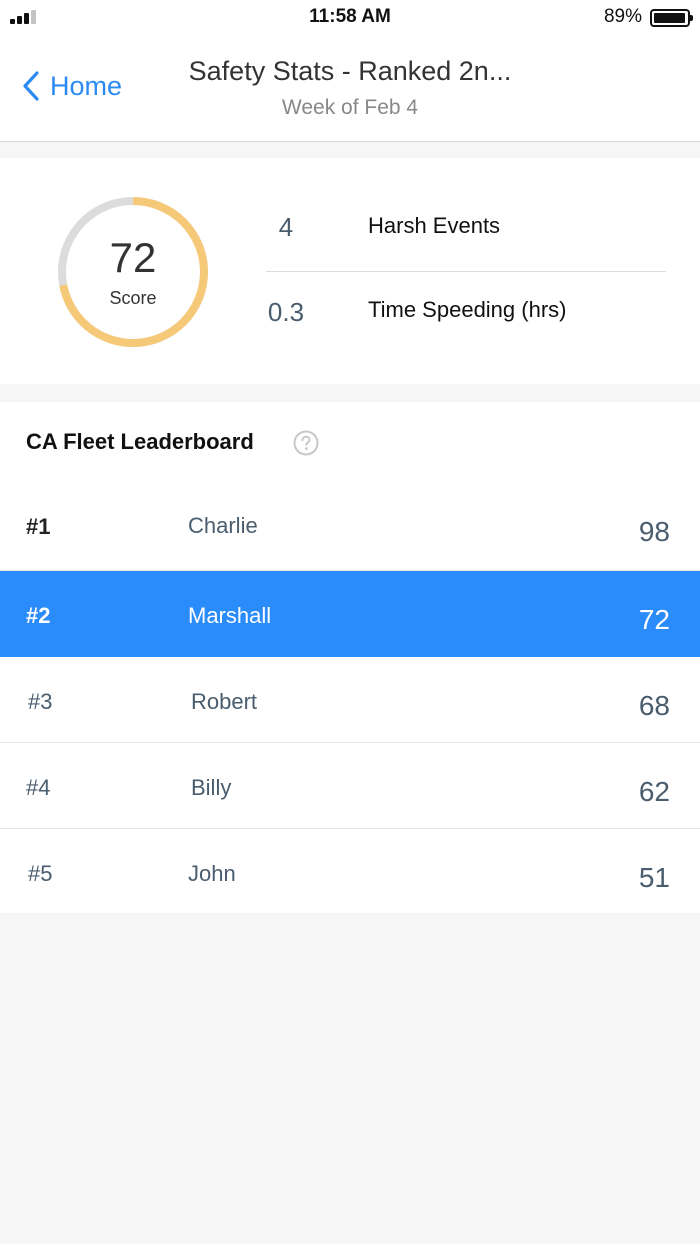  Describe the element at coordinates (350, 870) in the screenshot. I see `leaderboard-row: #5 John 51` at that location.